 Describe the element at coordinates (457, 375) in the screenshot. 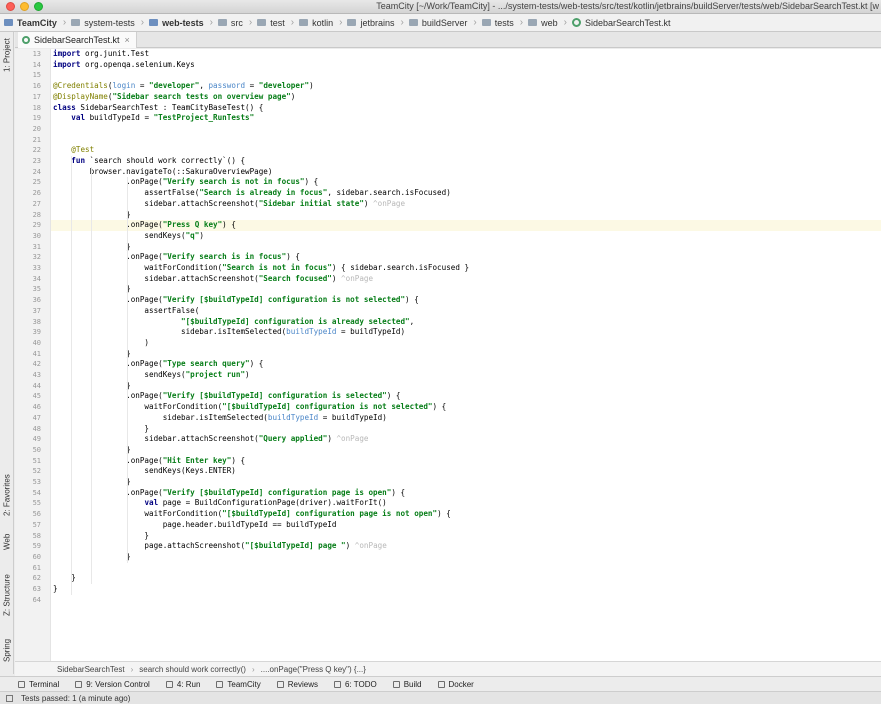

I see `code-line: 43 sendKeys("project run")` at that location.